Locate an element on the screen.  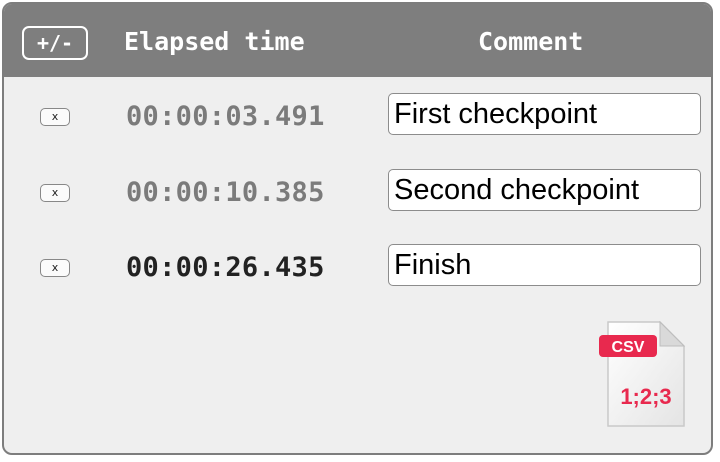
elapsed-time-header: Elapsed time is located at coordinates (214, 41).